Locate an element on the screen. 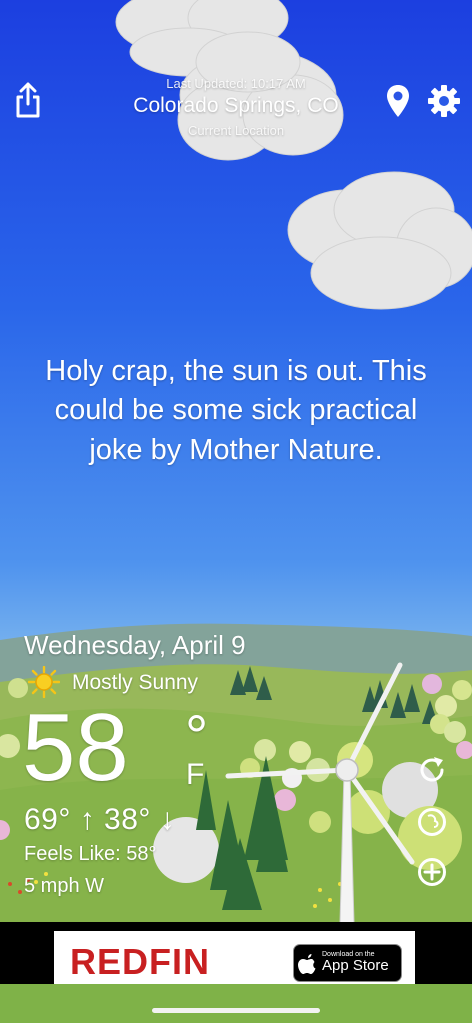  radar-button is located at coordinates (432, 822).